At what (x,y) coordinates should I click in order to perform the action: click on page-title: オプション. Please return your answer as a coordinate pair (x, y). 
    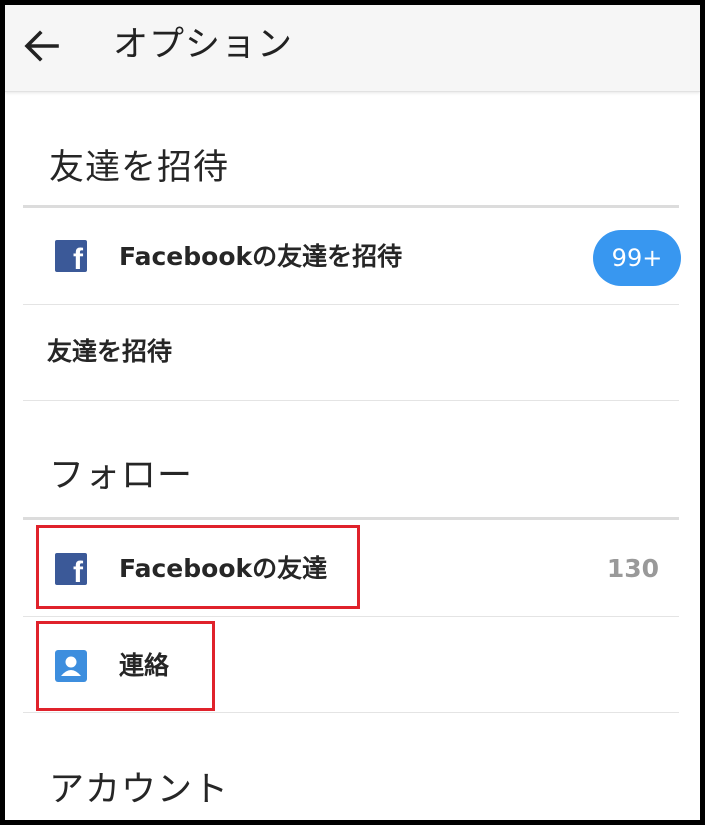
    Looking at the image, I should click on (203, 45).